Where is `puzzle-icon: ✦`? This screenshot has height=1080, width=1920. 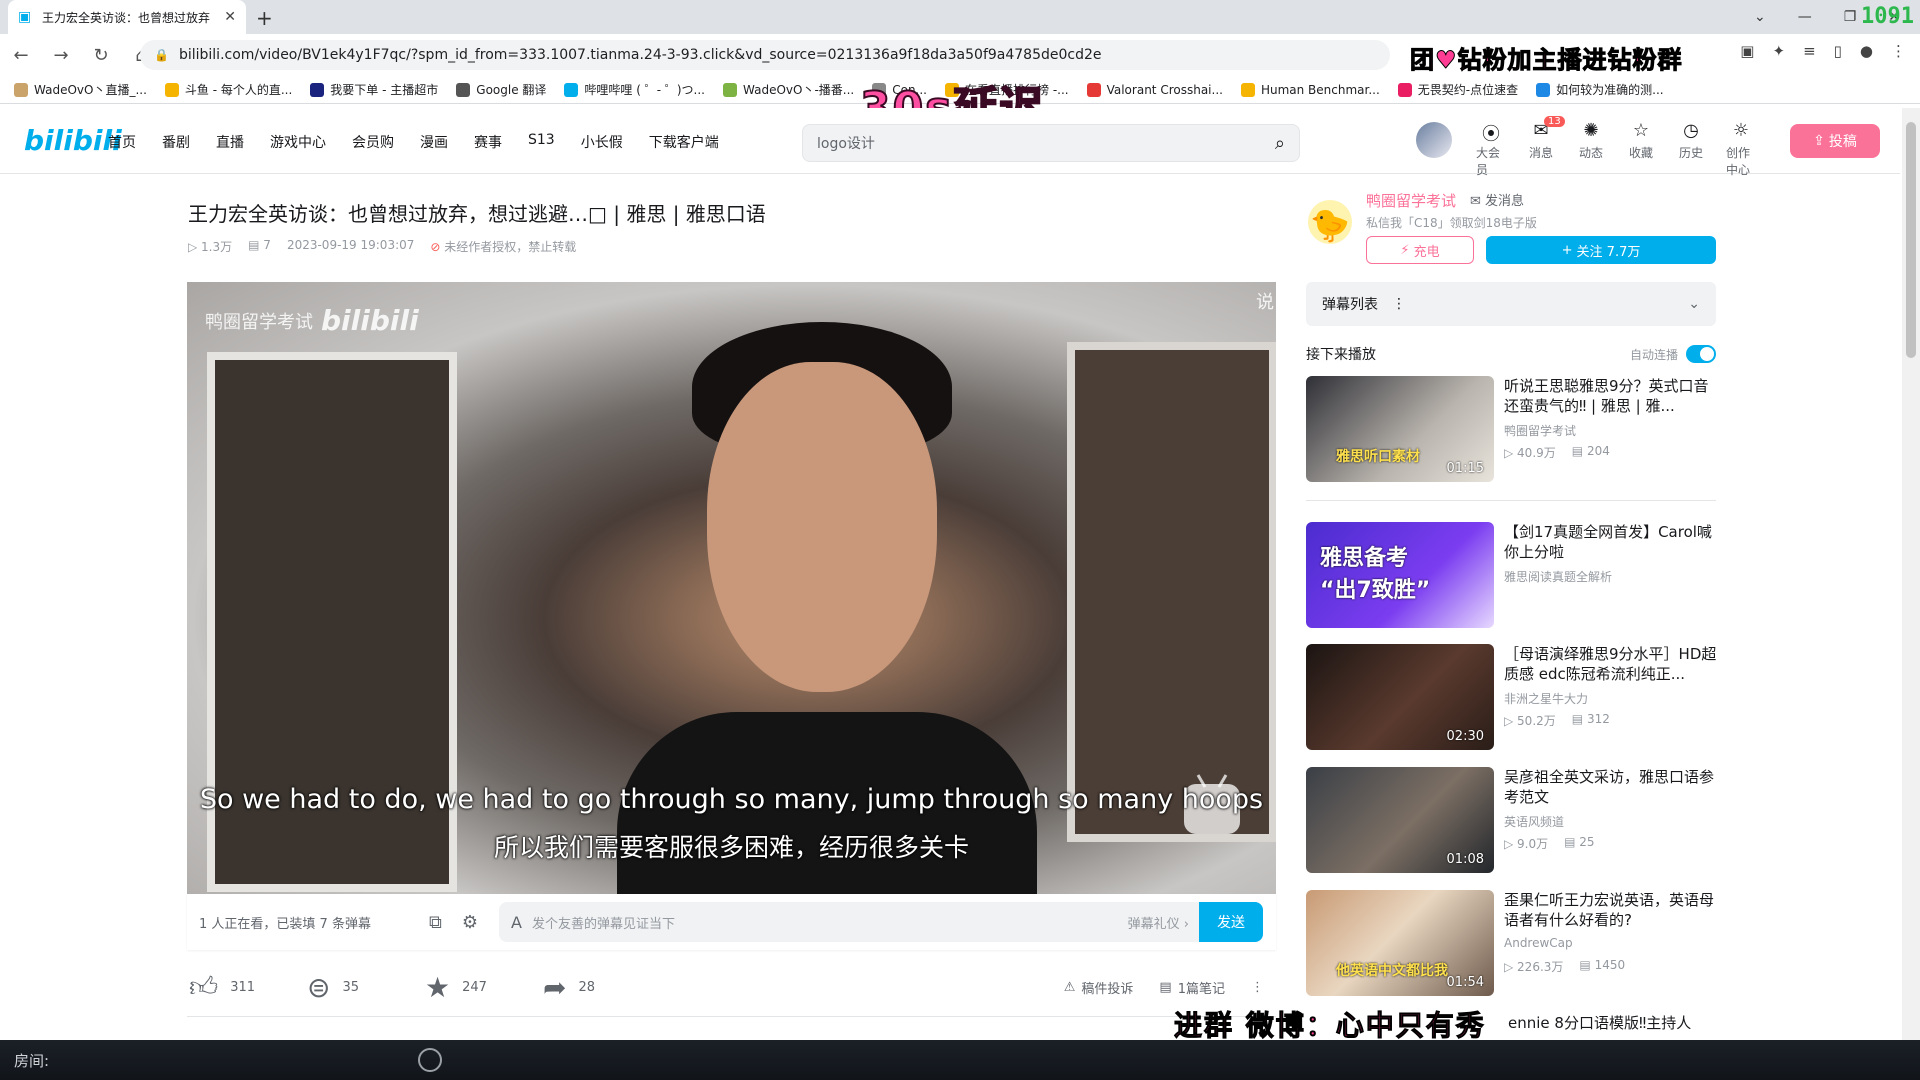 puzzle-icon: ✦ is located at coordinates (1778, 51).